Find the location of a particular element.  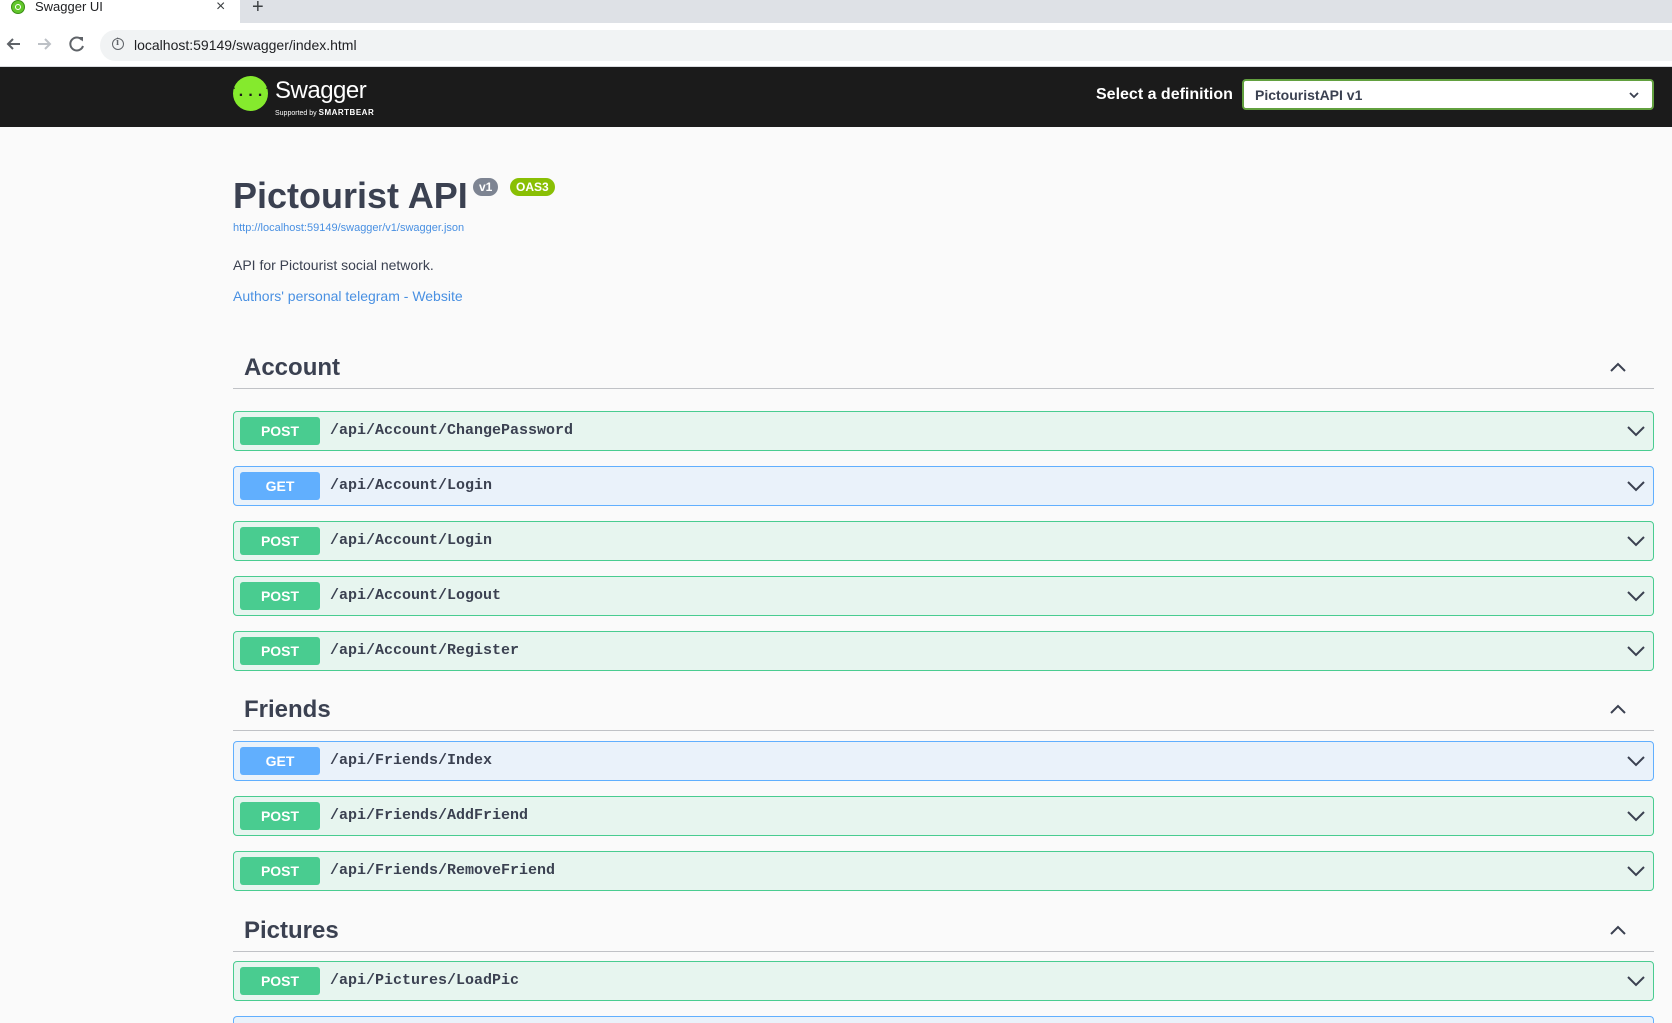

browser-tabstrip: Swagger UI × + is located at coordinates (836, 11).